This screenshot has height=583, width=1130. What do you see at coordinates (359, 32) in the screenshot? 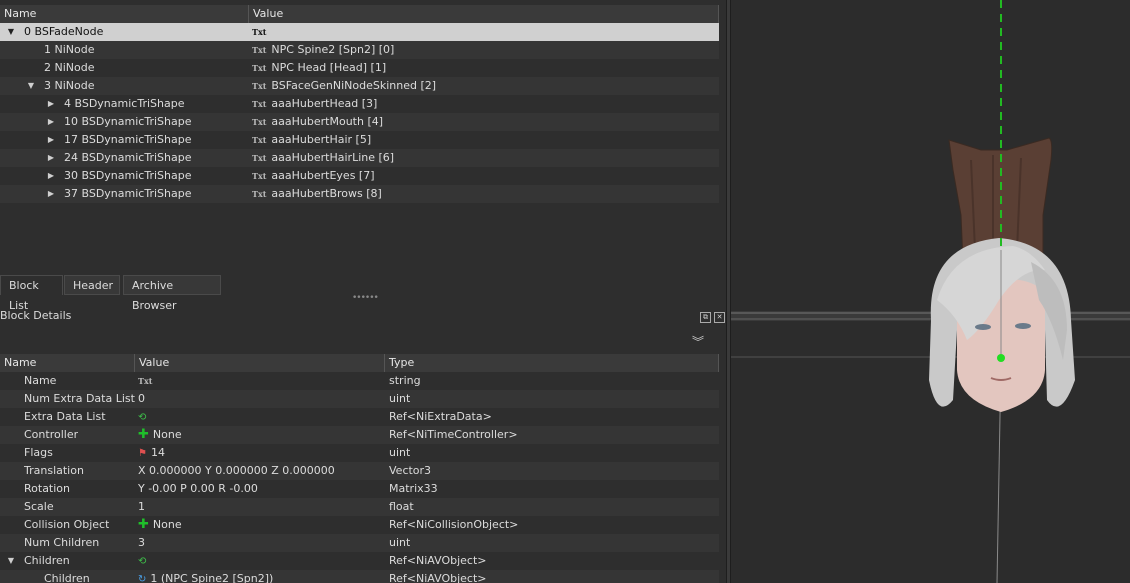
I see `tree-row: ▼ 0 BSFadeNode Txt` at bounding box center [359, 32].